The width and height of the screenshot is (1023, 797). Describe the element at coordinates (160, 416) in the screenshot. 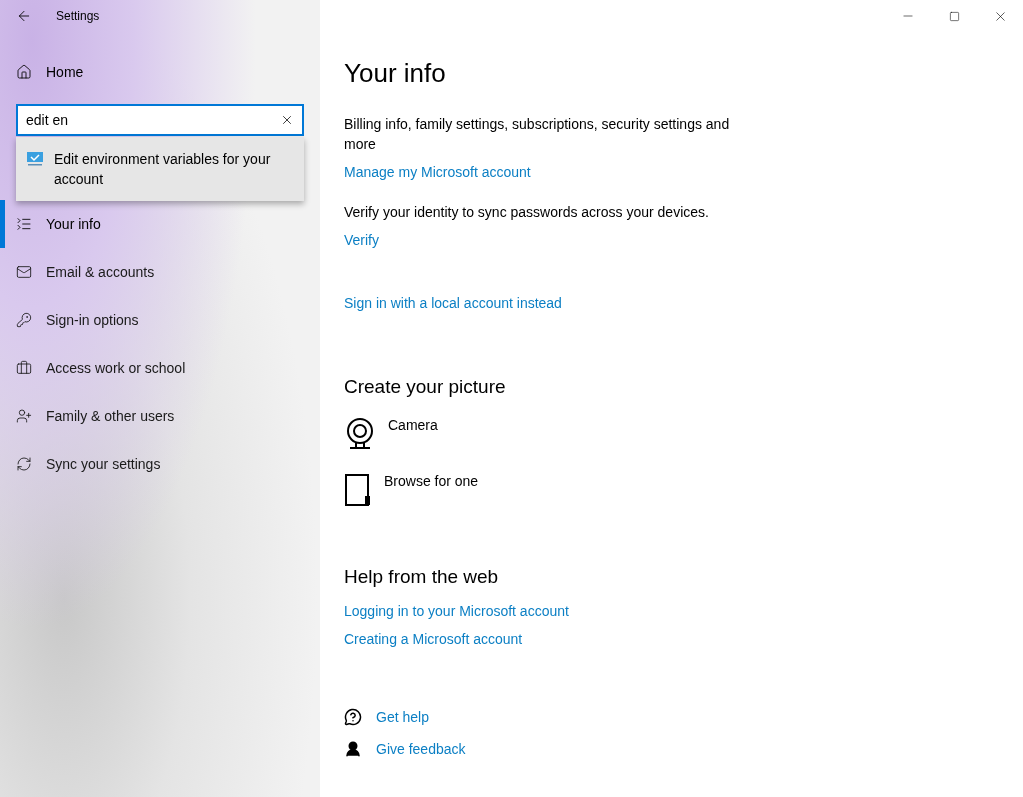

I see `nav-item: Family & other users` at that location.